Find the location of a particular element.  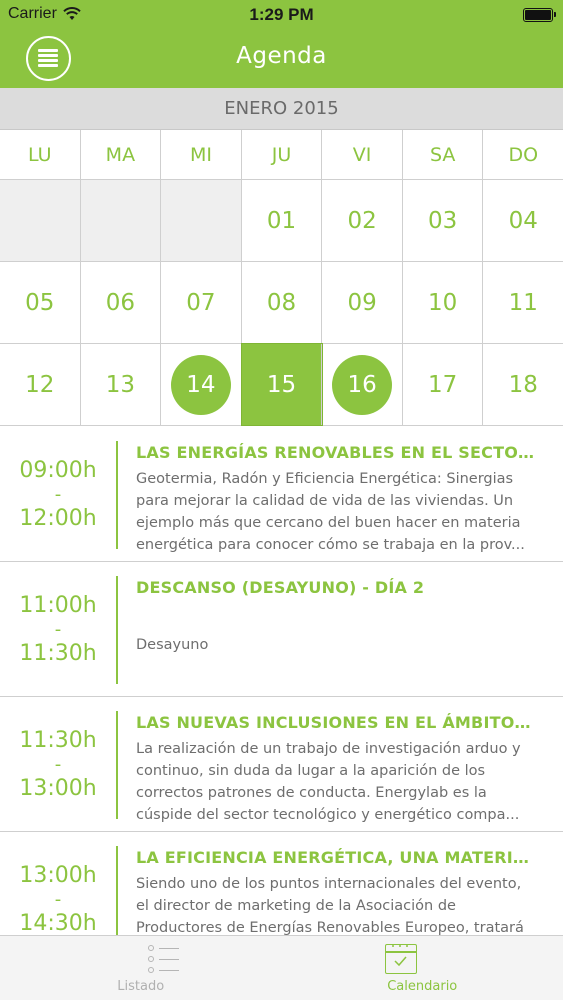

day-number: 17 is located at coordinates (443, 385).